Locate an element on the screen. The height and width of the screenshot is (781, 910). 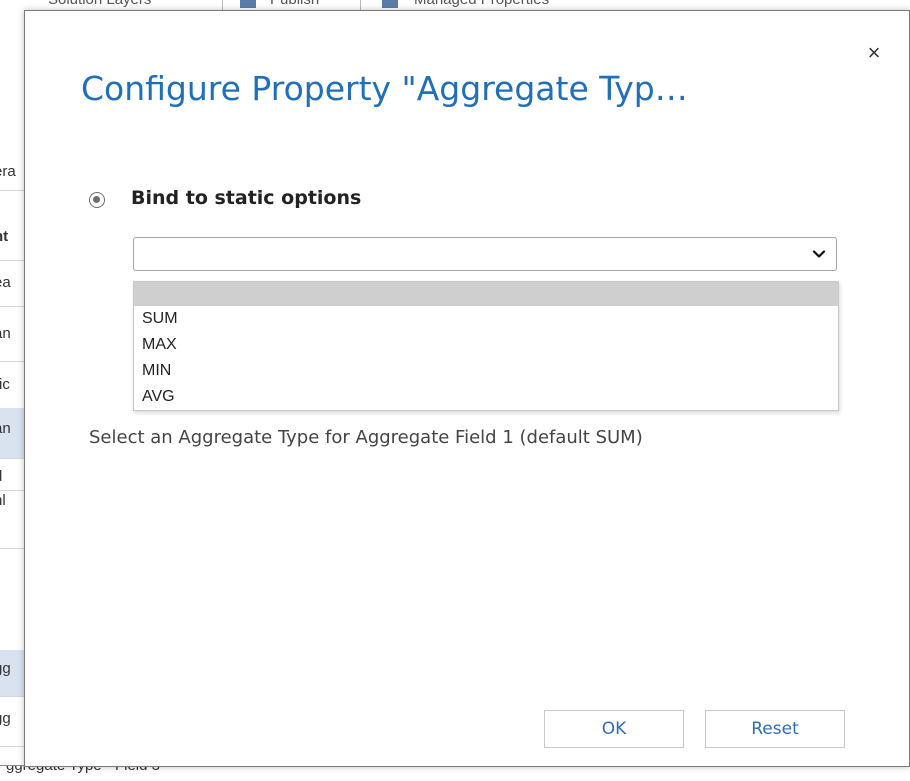
option-max: MAX is located at coordinates (486, 345).